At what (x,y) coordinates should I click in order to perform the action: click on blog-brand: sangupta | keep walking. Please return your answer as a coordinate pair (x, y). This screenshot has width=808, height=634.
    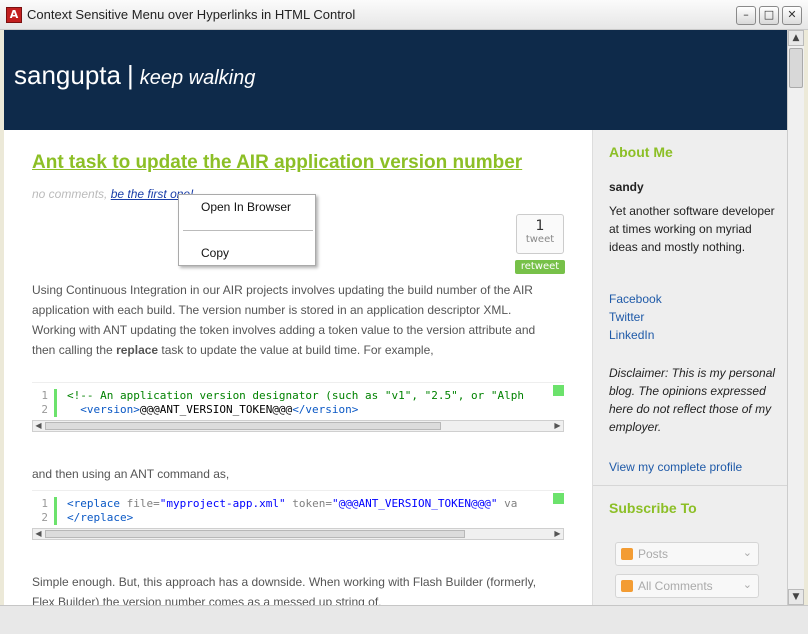
    Looking at the image, I should click on (134, 75).